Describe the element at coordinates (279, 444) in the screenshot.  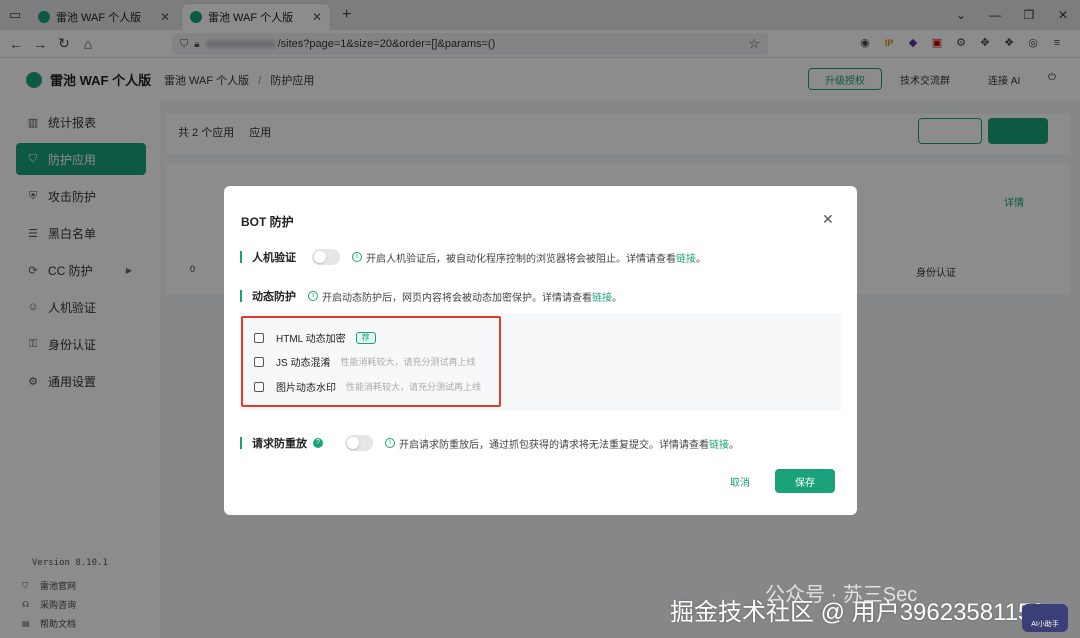
I see `section-label: 请求防重放` at that location.